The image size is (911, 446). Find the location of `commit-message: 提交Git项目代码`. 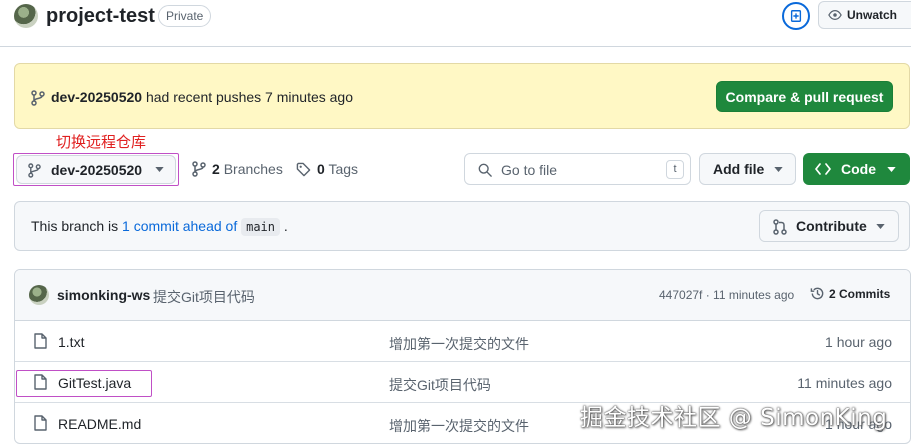

commit-message: 提交Git项目代码 is located at coordinates (204, 297).